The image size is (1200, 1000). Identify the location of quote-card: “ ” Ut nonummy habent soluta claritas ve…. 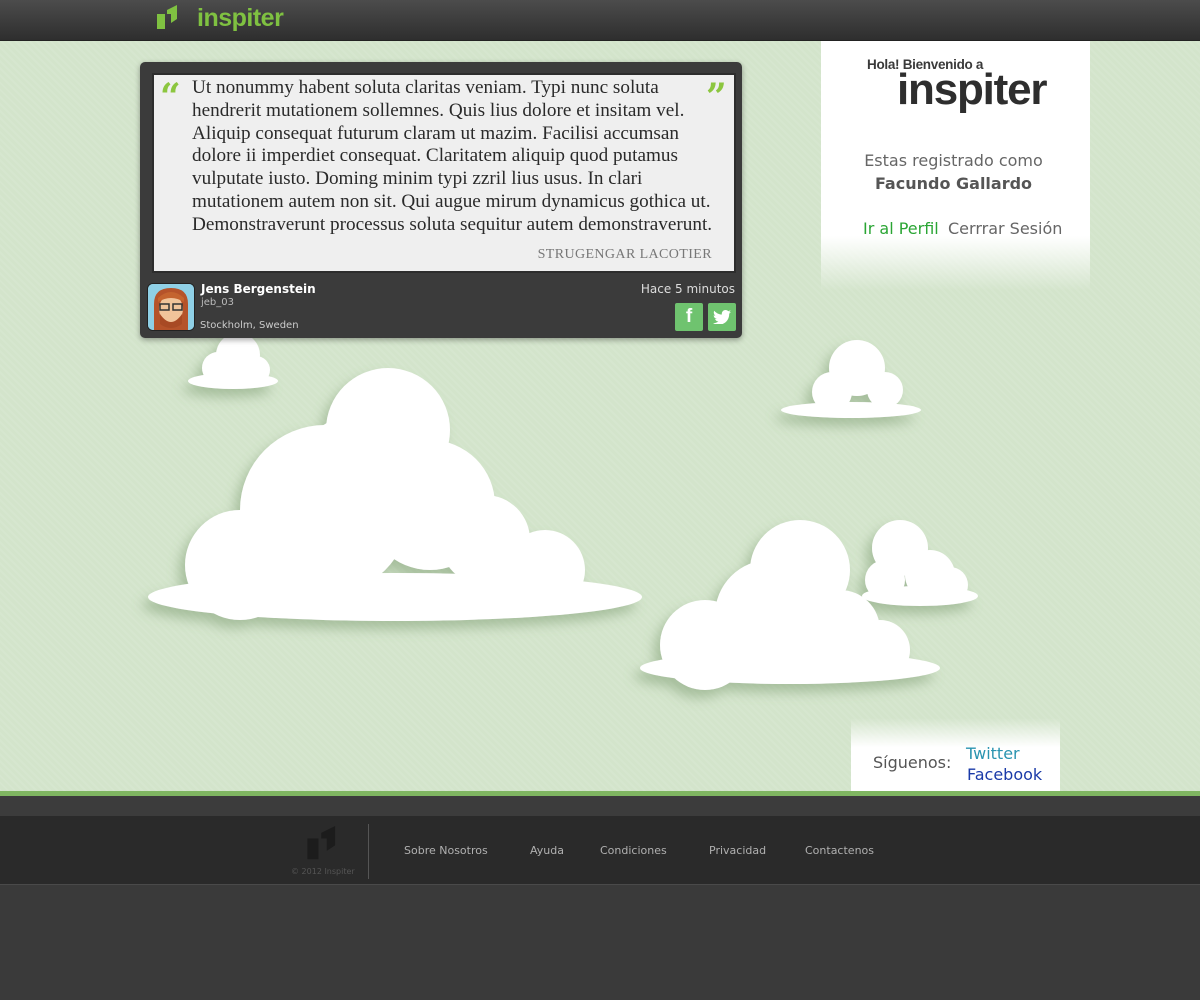
(441, 200).